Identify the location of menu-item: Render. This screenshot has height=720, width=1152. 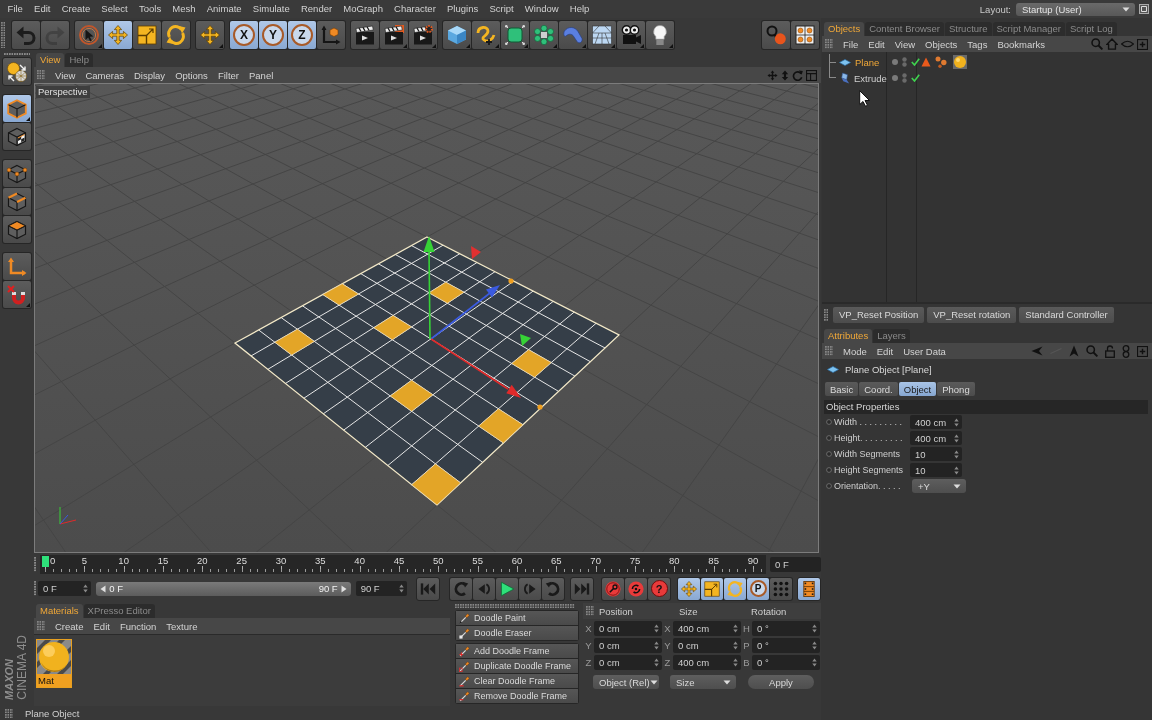
(316, 9).